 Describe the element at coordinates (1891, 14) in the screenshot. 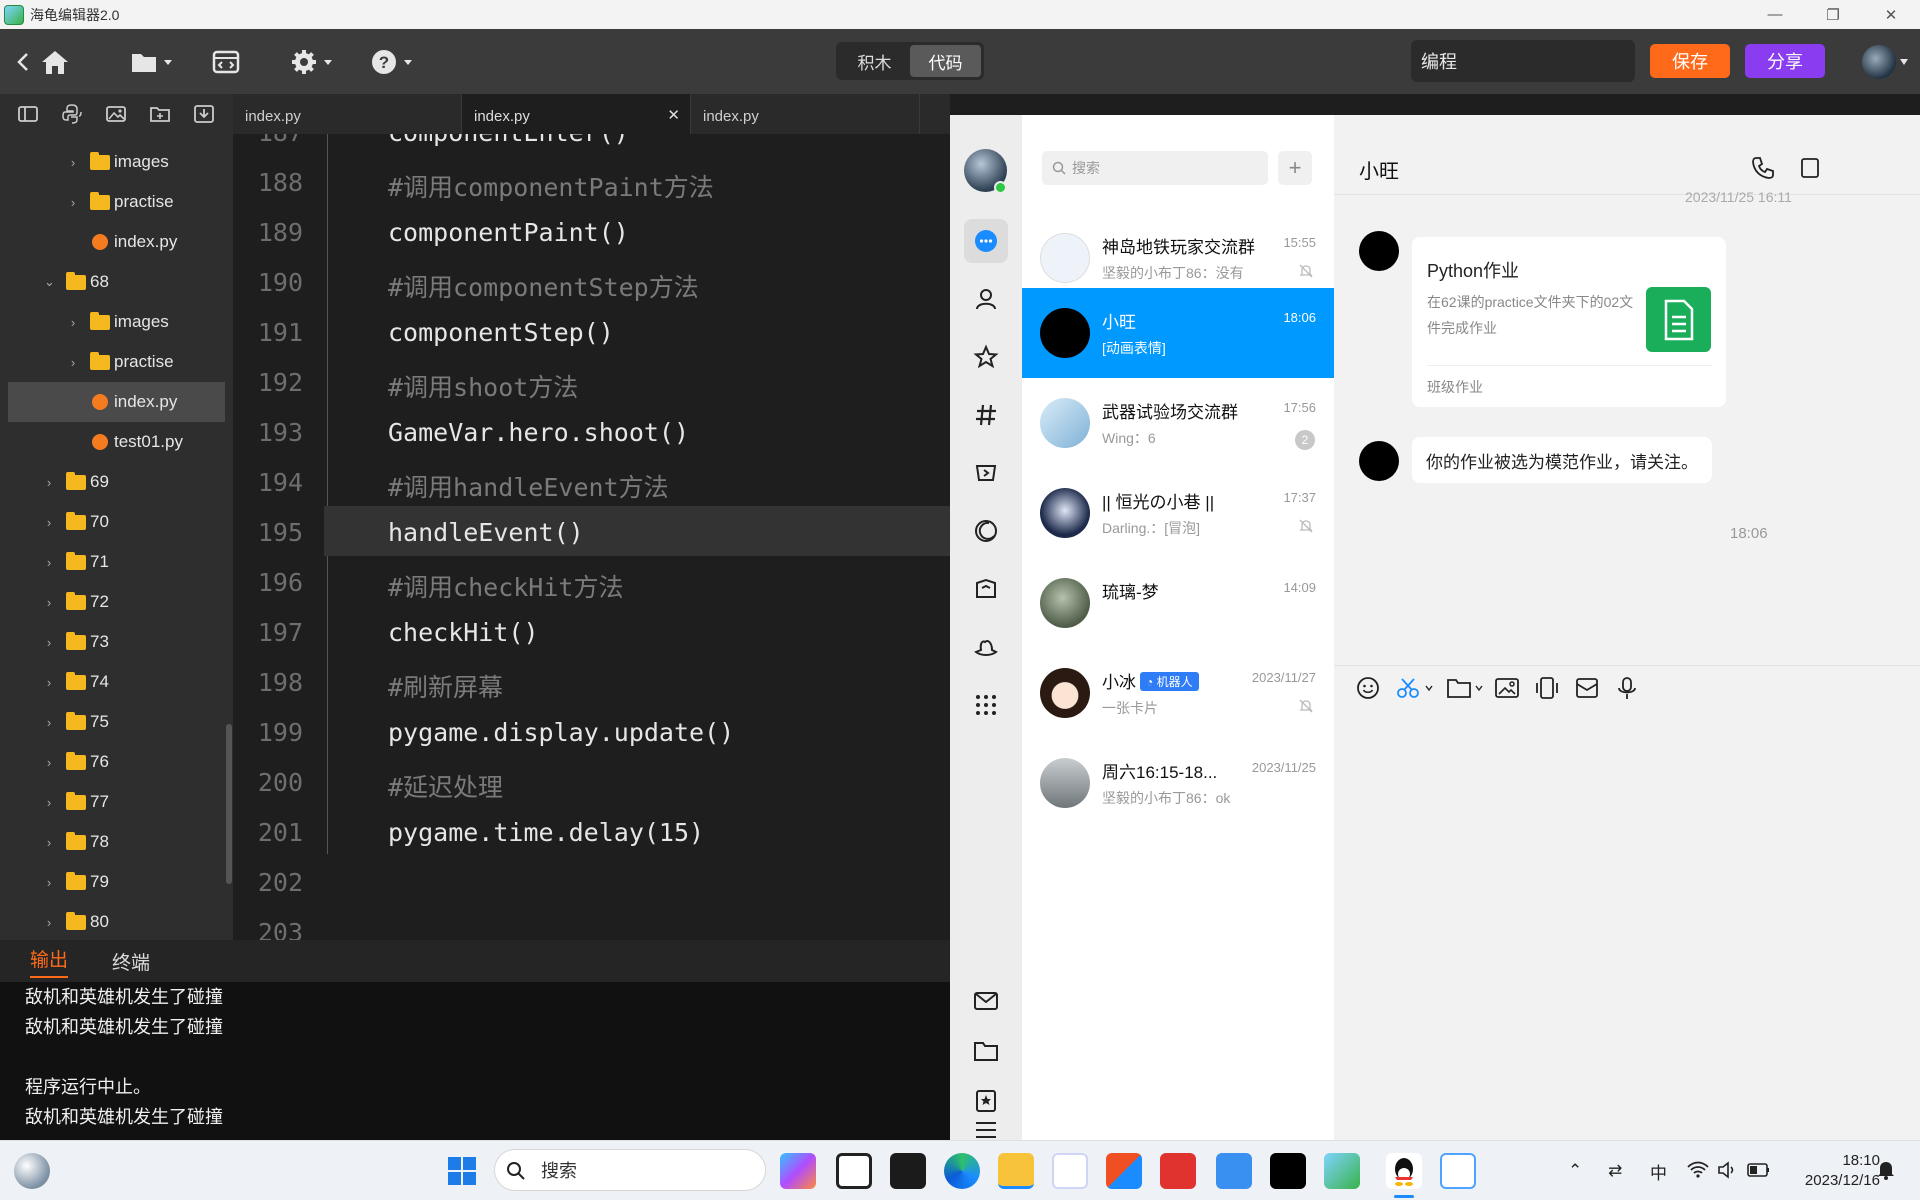

I see `close-window-button: ✕` at that location.